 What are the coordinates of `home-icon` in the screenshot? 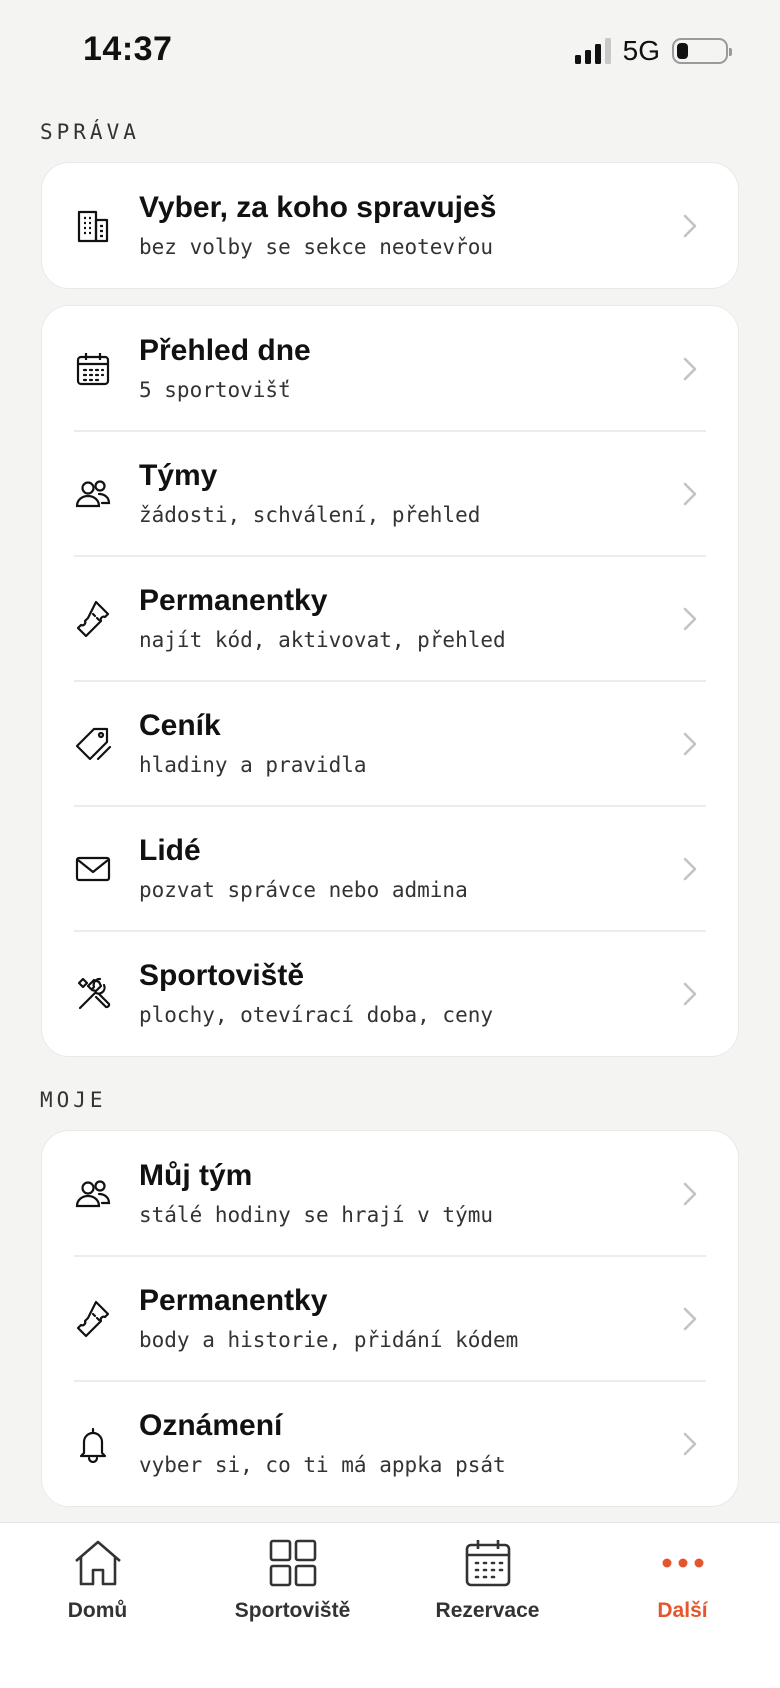 It's located at (97, 1563).